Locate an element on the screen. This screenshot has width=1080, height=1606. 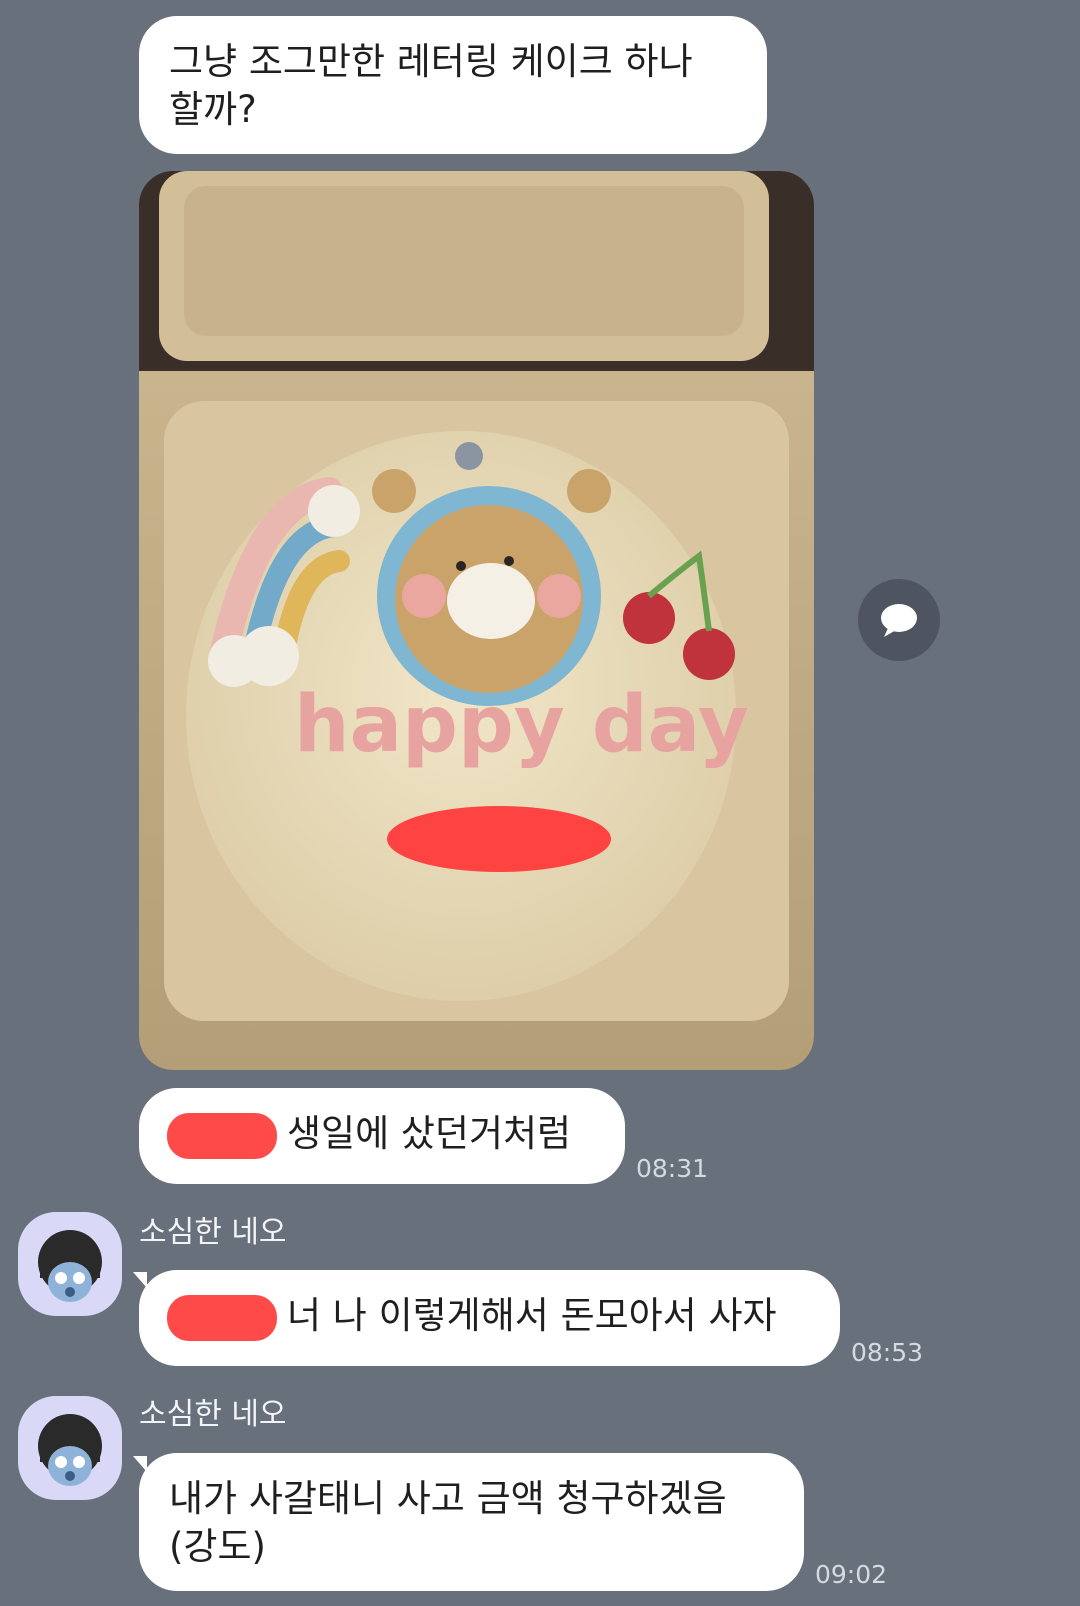
cake-lettering: happy day is located at coordinates (521, 725).